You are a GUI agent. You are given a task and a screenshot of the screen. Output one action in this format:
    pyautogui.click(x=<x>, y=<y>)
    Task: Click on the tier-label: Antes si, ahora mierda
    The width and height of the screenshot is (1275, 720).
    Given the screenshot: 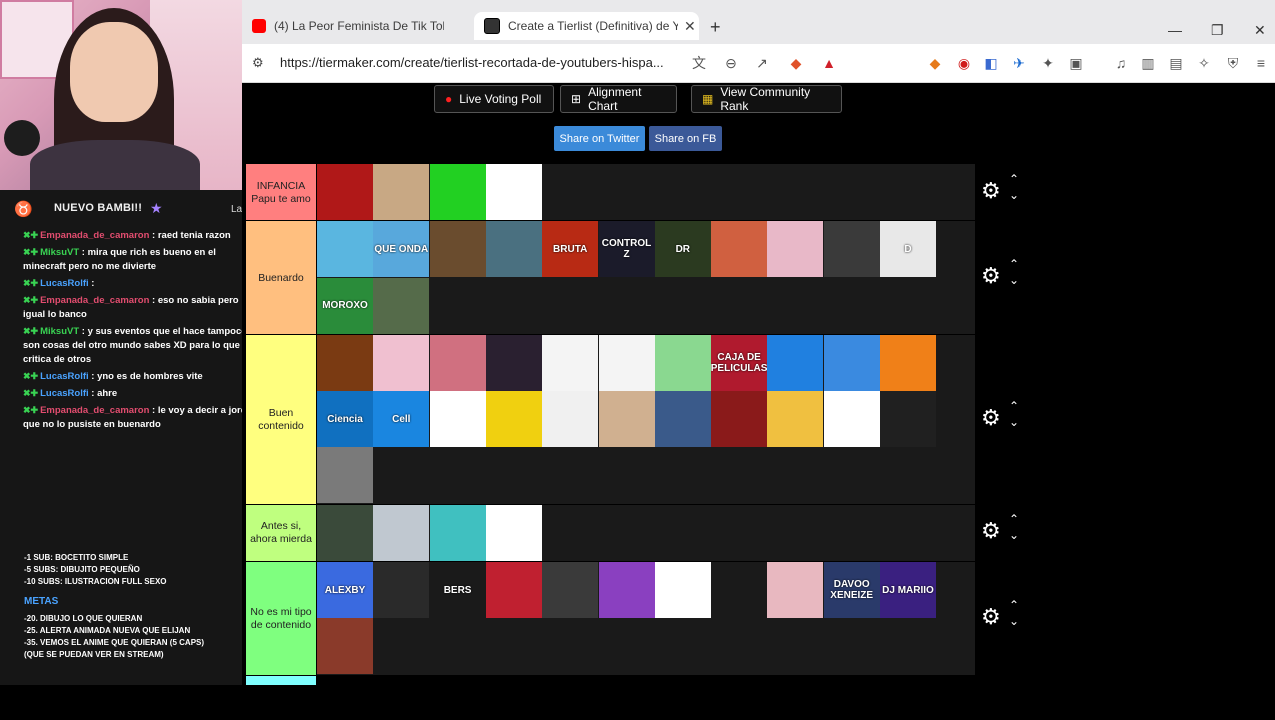 What is the action you would take?
    pyautogui.click(x=281, y=533)
    